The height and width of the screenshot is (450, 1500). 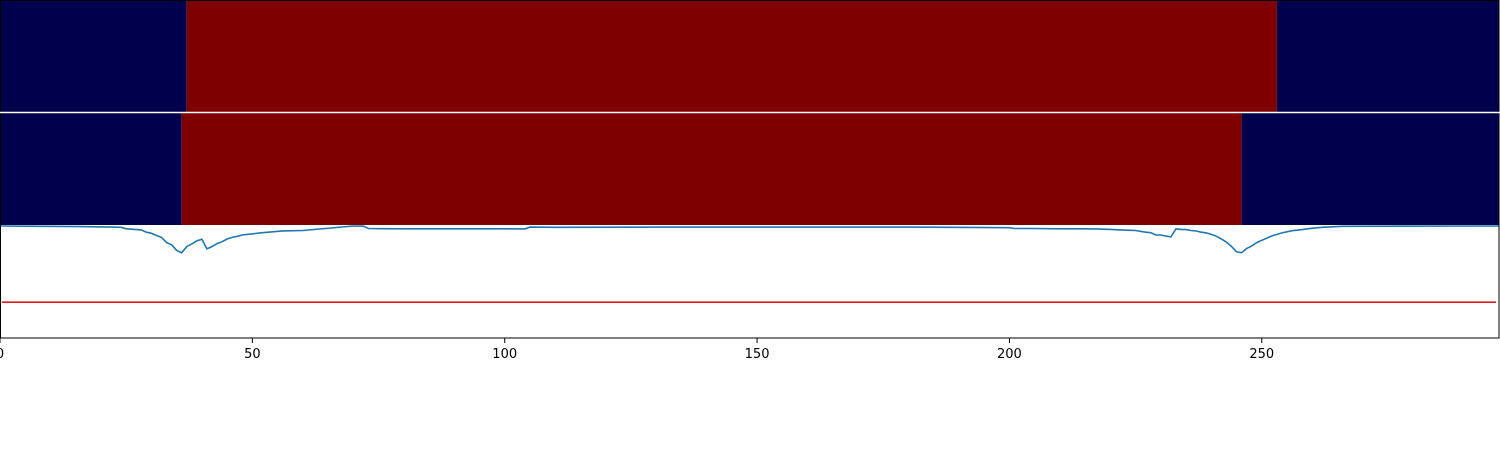 What do you see at coordinates (2, 354) in the screenshot?
I see `x-tick-label-0: 0` at bounding box center [2, 354].